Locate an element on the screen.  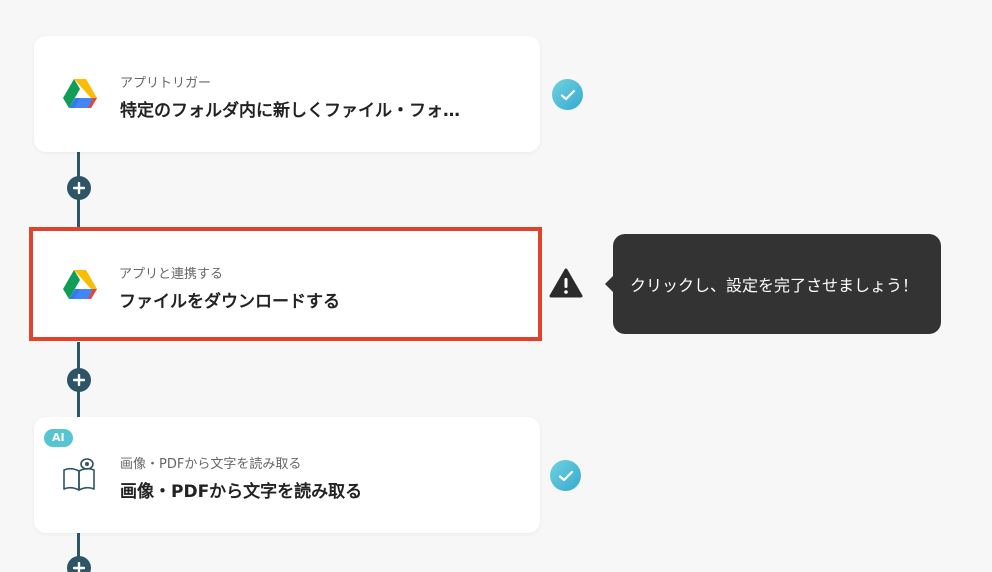
flow-step-card-ocr: AI 画像・PDFから文字を読み取る 画像・PDFから文字を読み取る is located at coordinates (287, 475).